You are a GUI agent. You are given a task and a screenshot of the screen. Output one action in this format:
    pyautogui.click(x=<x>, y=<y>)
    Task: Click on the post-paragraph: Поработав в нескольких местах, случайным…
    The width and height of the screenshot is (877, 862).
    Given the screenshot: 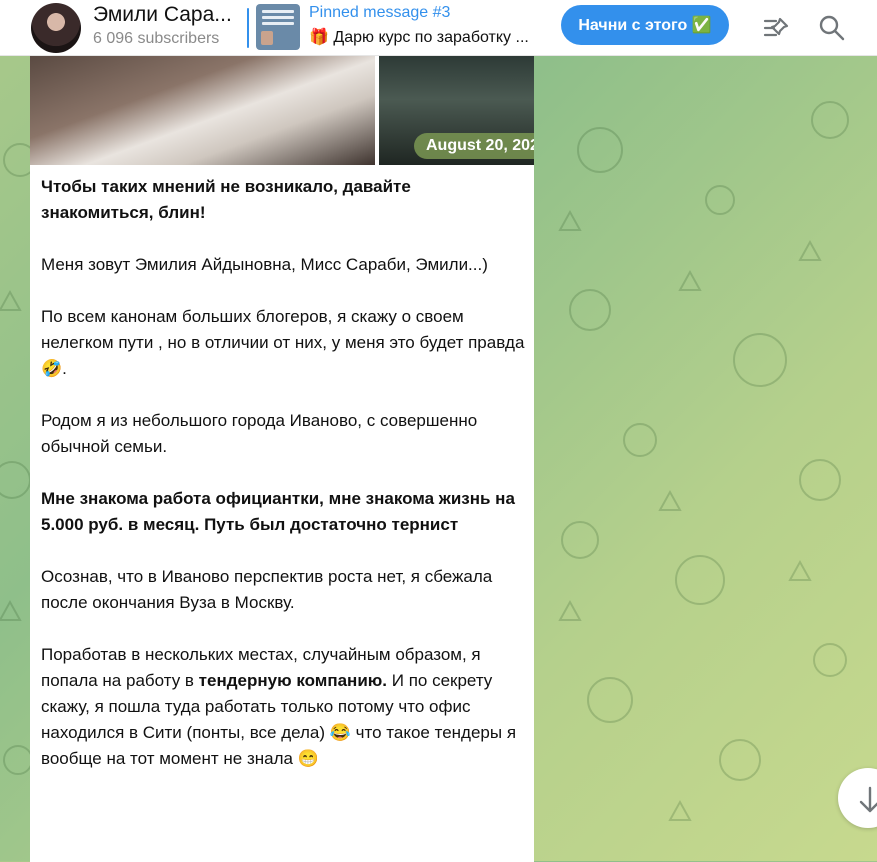 What is the action you would take?
    pyautogui.click(x=283, y=707)
    